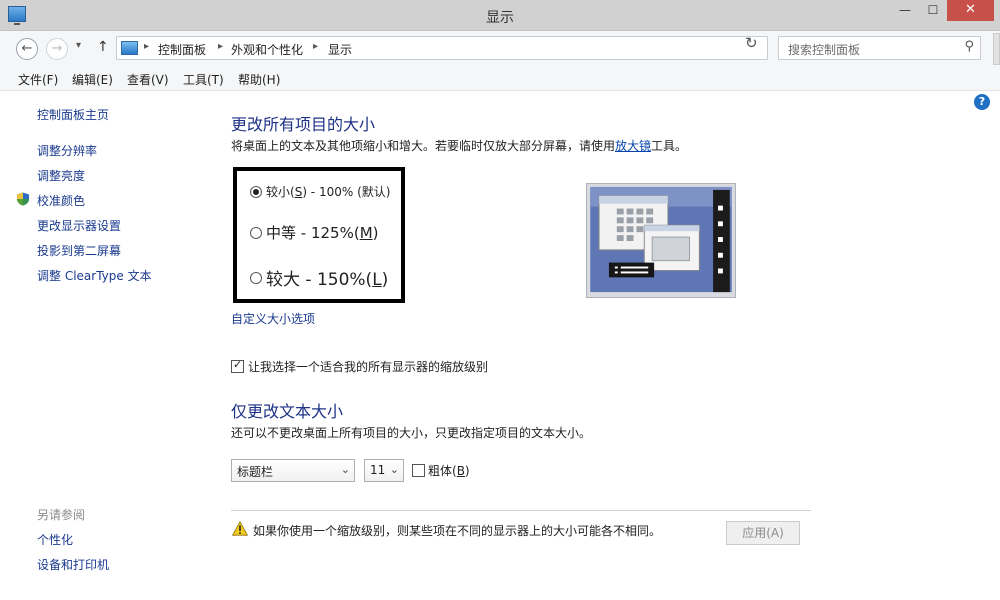  What do you see at coordinates (94, 275) in the screenshot?
I see `sidebar-item-cleartype: 调整 ClearType 文本` at bounding box center [94, 275].